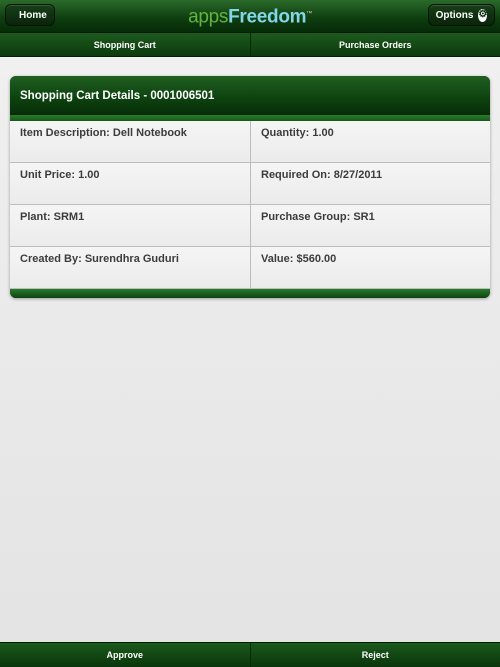 The height and width of the screenshot is (667, 500). What do you see at coordinates (454, 15) in the screenshot?
I see `options-label: Options` at bounding box center [454, 15].